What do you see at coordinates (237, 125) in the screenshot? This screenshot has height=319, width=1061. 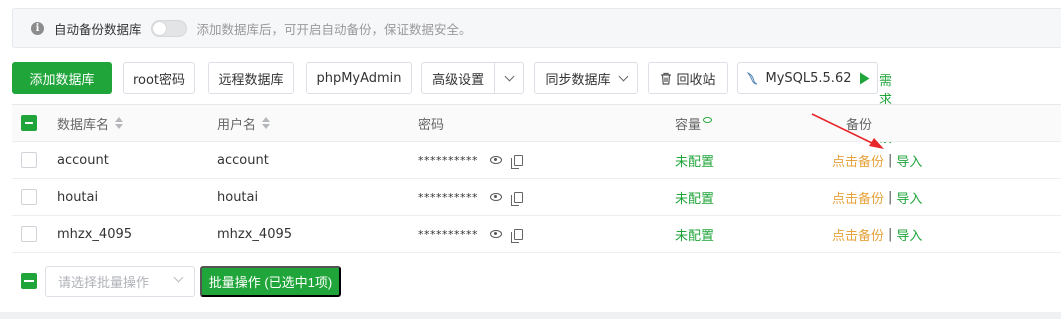 I see `header-user-label: 用户名` at bounding box center [237, 125].